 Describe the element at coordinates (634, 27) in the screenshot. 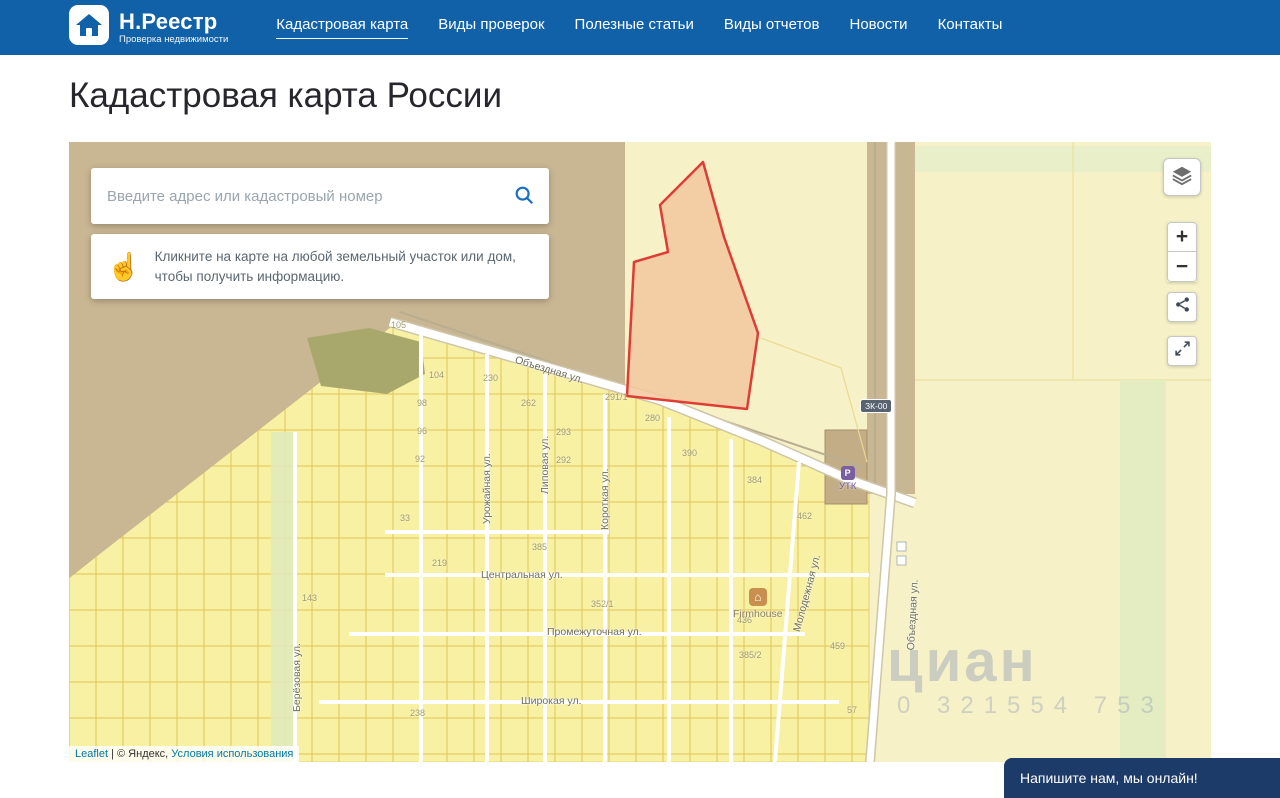

I see `nav-item-3: Полезные статьи` at that location.